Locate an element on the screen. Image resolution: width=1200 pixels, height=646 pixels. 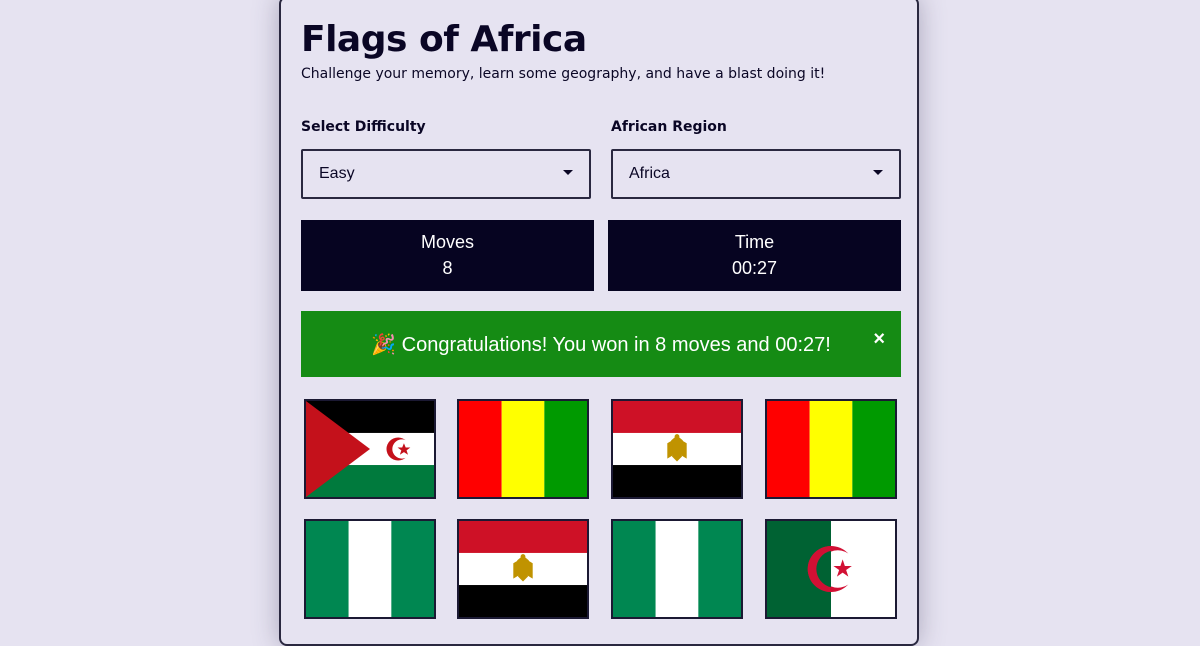
moves-label: Moves is located at coordinates (447, 242).